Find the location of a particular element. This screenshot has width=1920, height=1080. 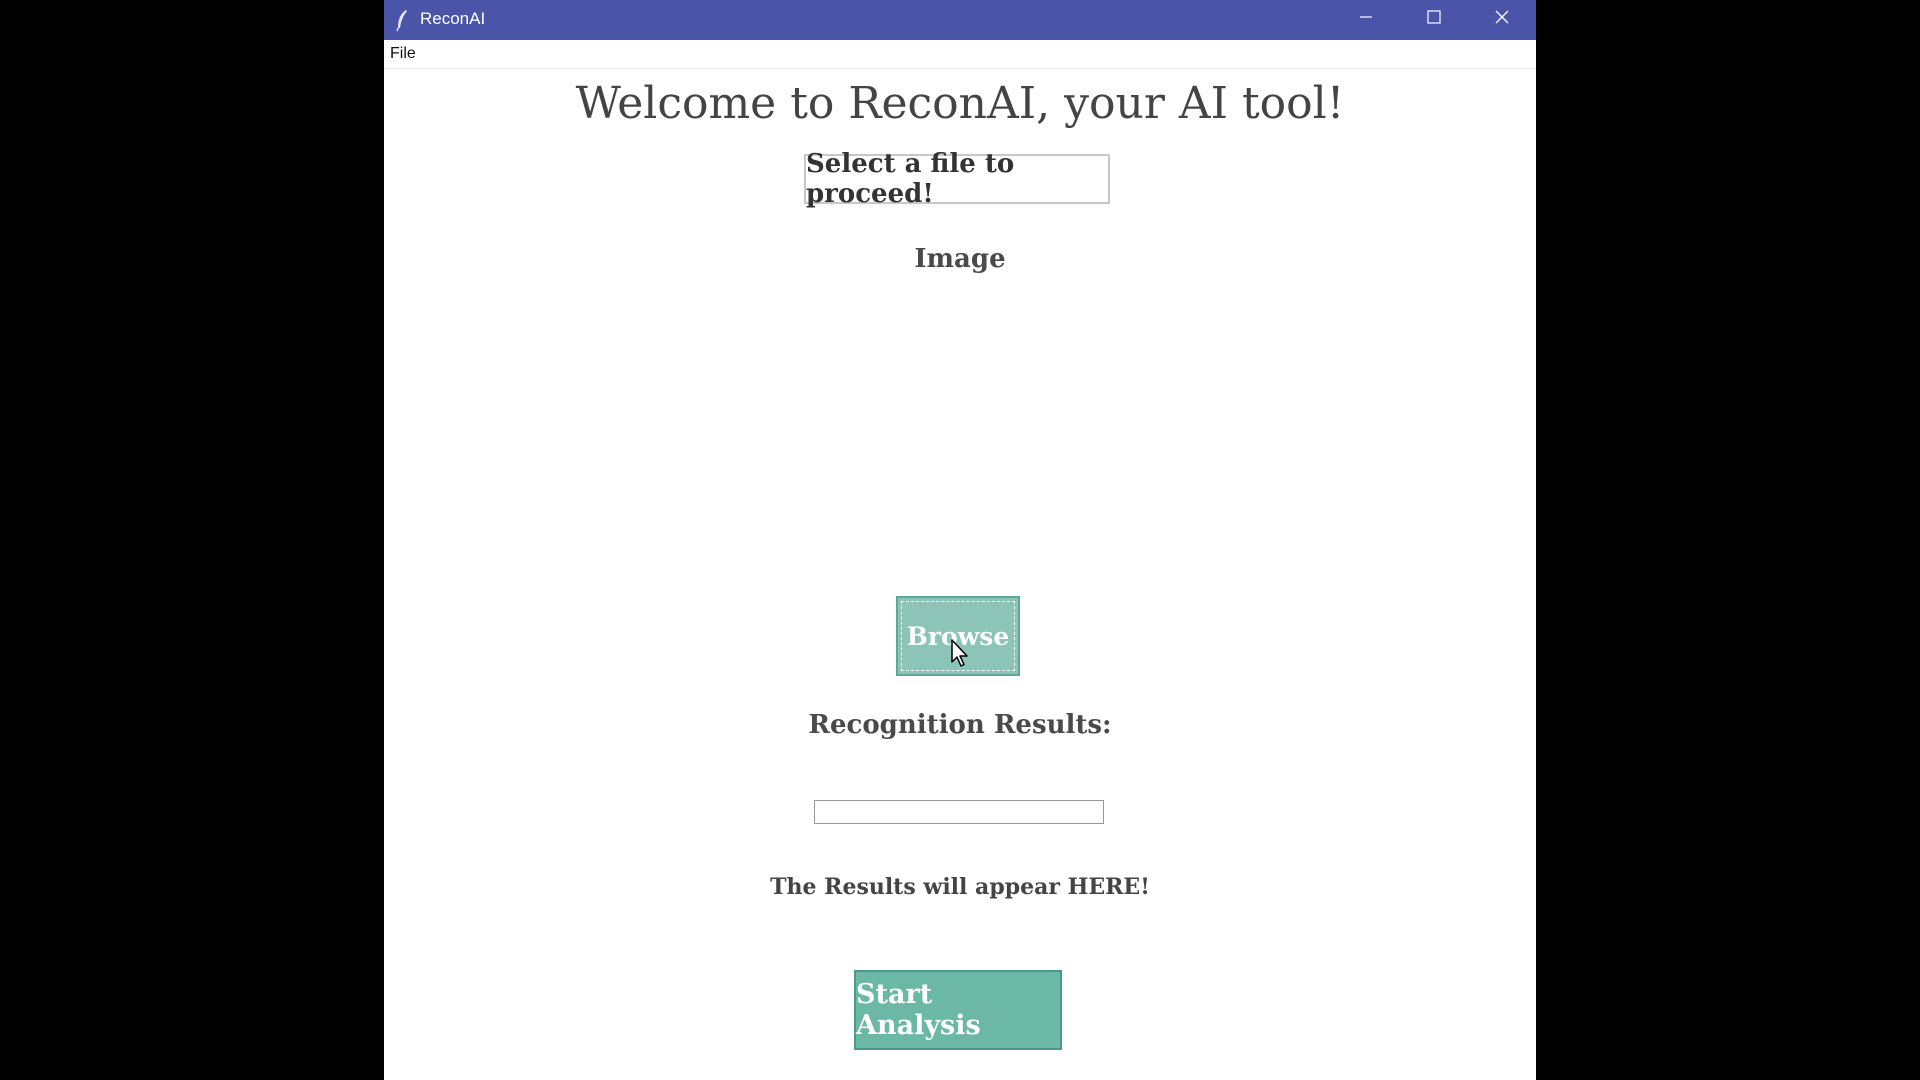

select-file-prompt: Select a file to proceed! is located at coordinates (957, 179).